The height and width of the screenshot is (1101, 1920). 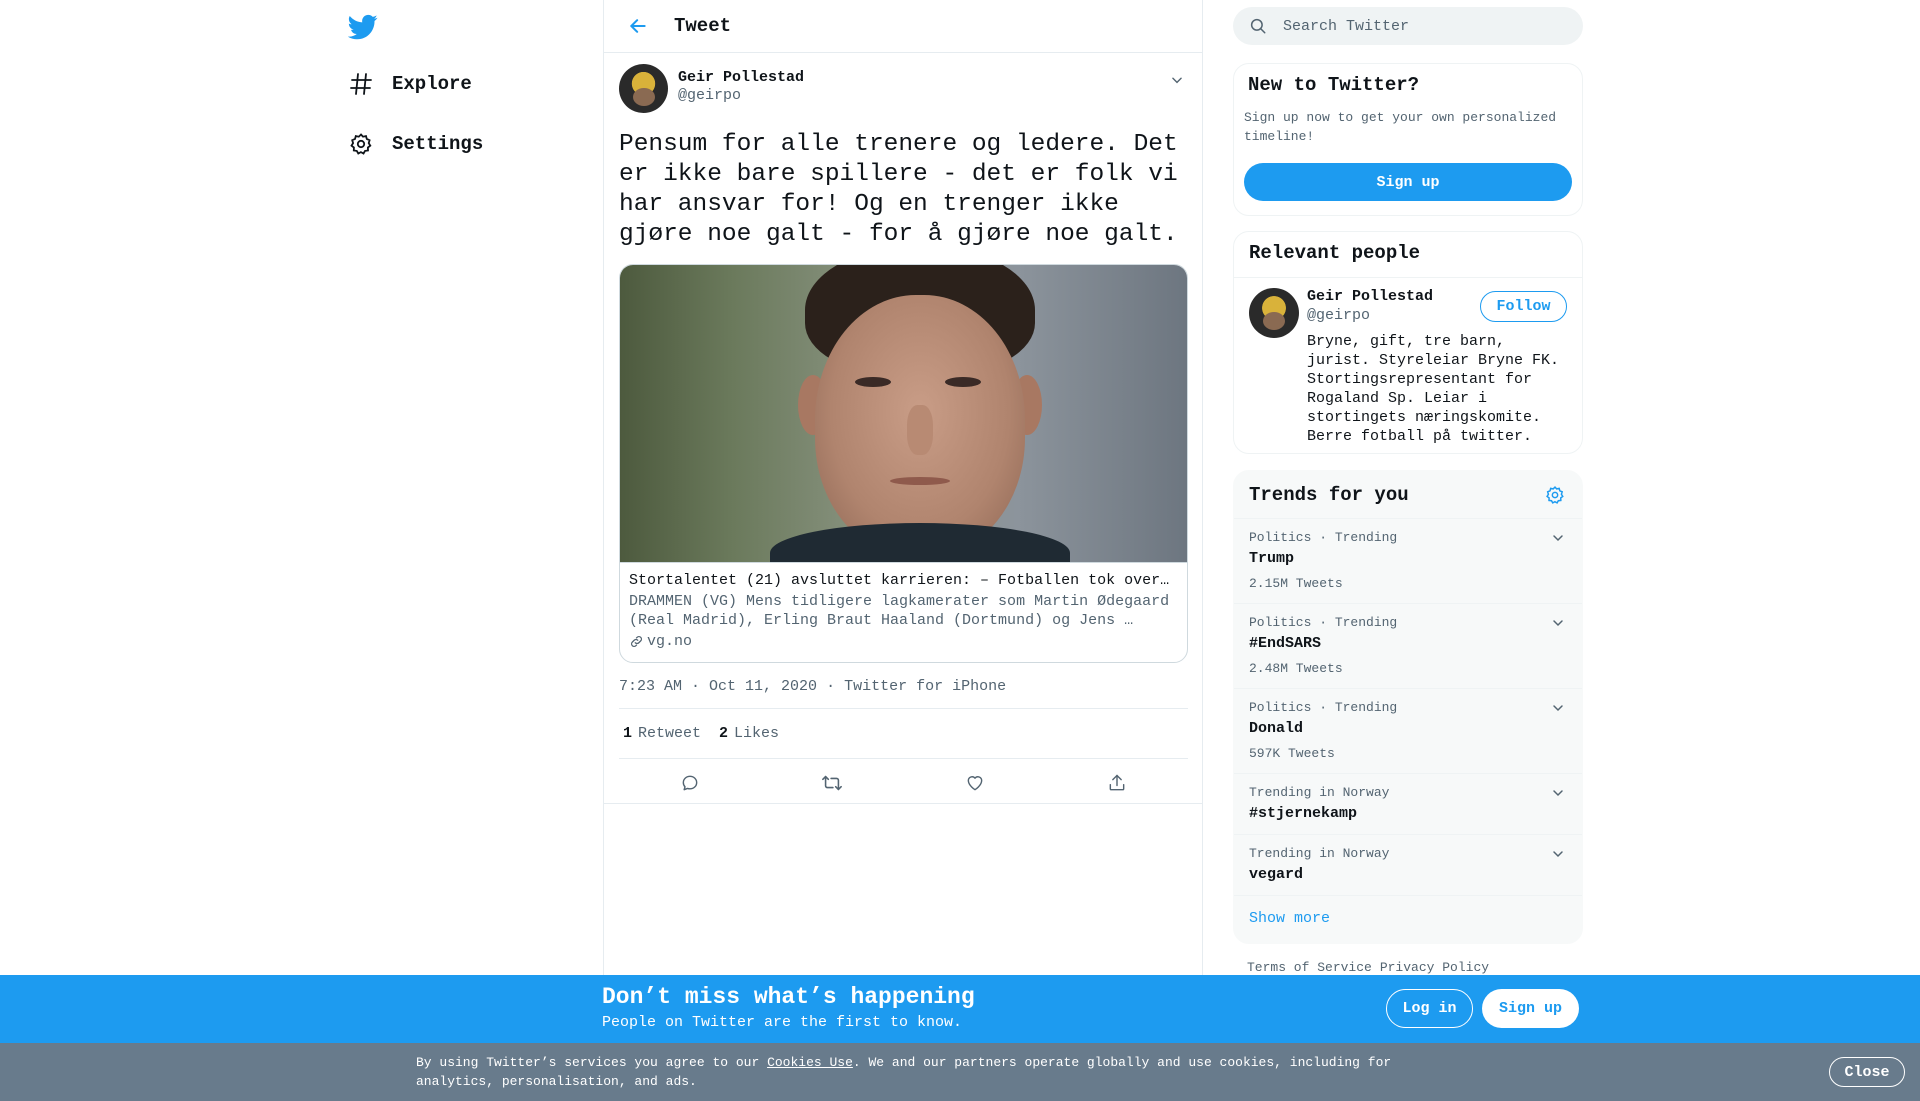 I want to click on gear-icon, so click(x=361, y=144).